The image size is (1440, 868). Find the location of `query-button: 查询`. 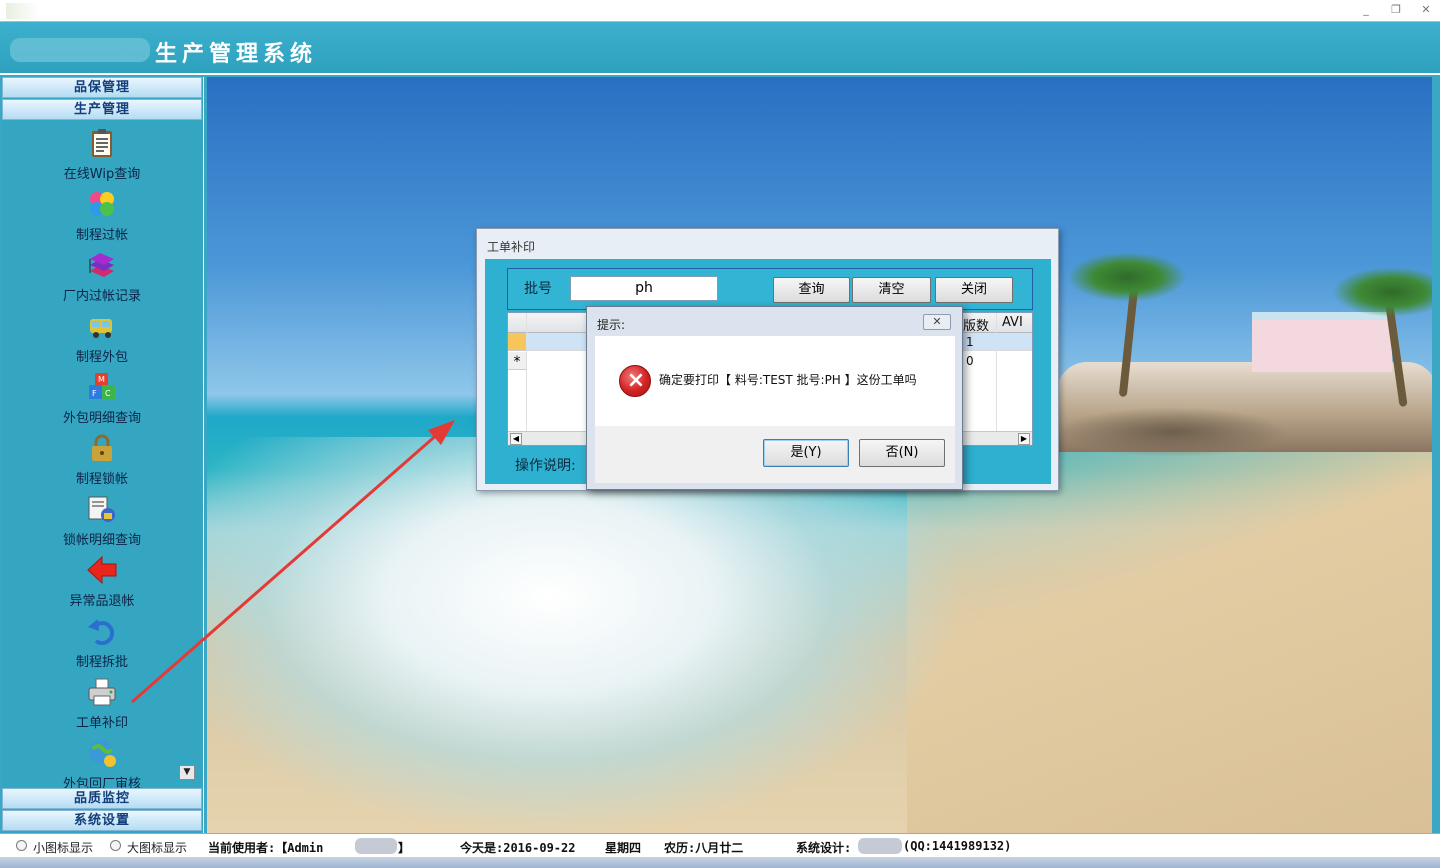

query-button: 查询 is located at coordinates (811, 290).